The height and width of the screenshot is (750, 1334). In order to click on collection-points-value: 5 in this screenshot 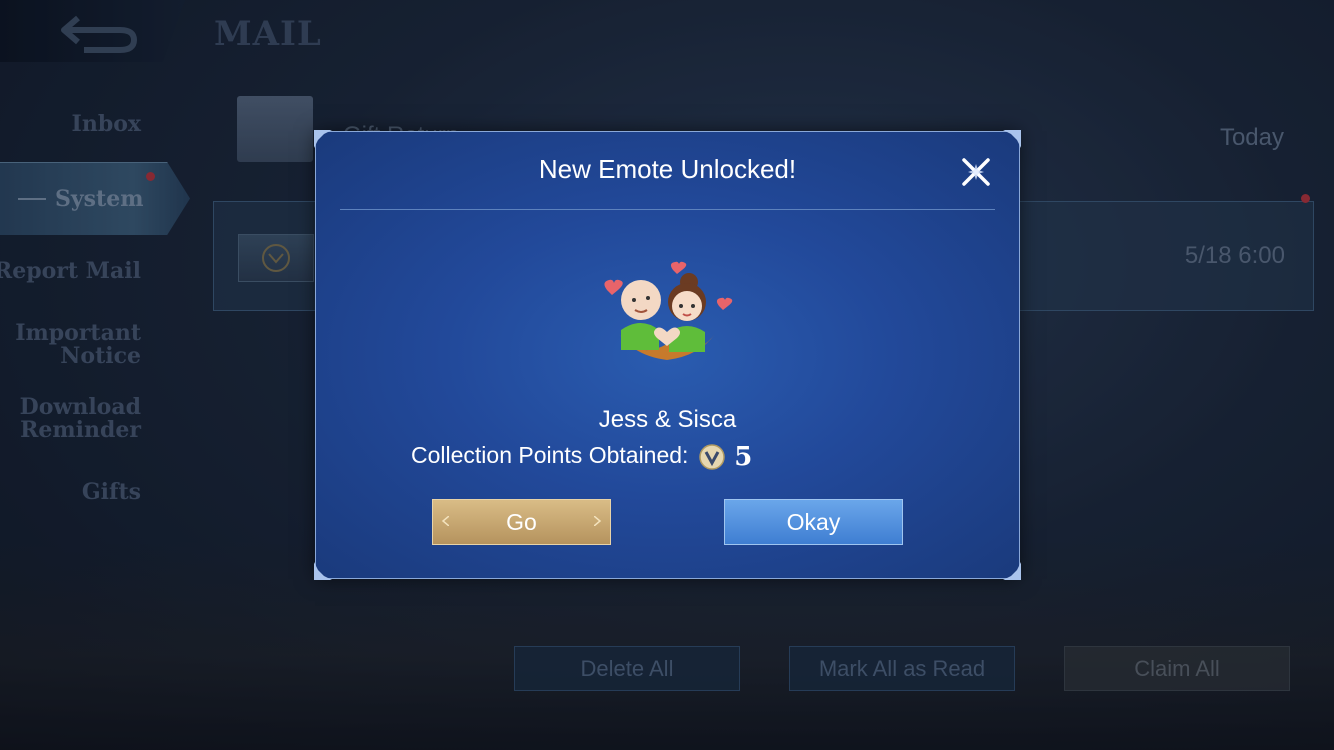, I will do `click(743, 457)`.